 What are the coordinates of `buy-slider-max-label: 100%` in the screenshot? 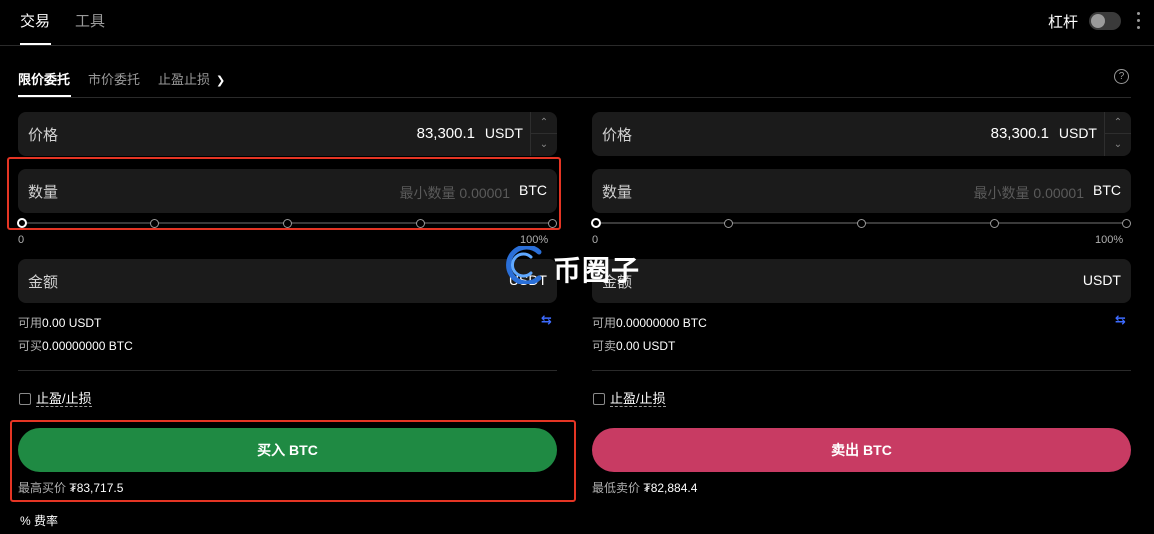 It's located at (534, 240).